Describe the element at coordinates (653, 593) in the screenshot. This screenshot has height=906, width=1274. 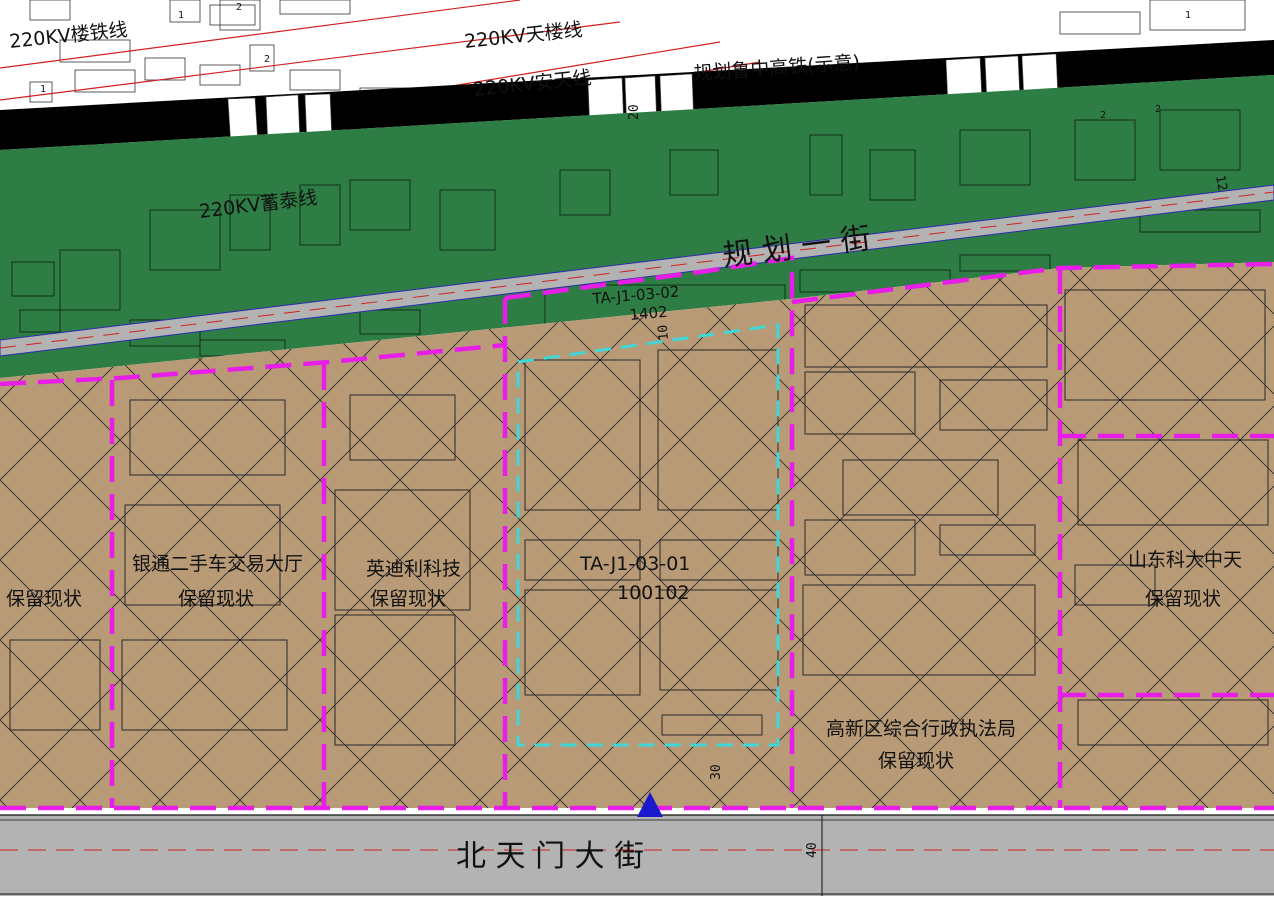
I see `main-parcel-number: 100102` at that location.